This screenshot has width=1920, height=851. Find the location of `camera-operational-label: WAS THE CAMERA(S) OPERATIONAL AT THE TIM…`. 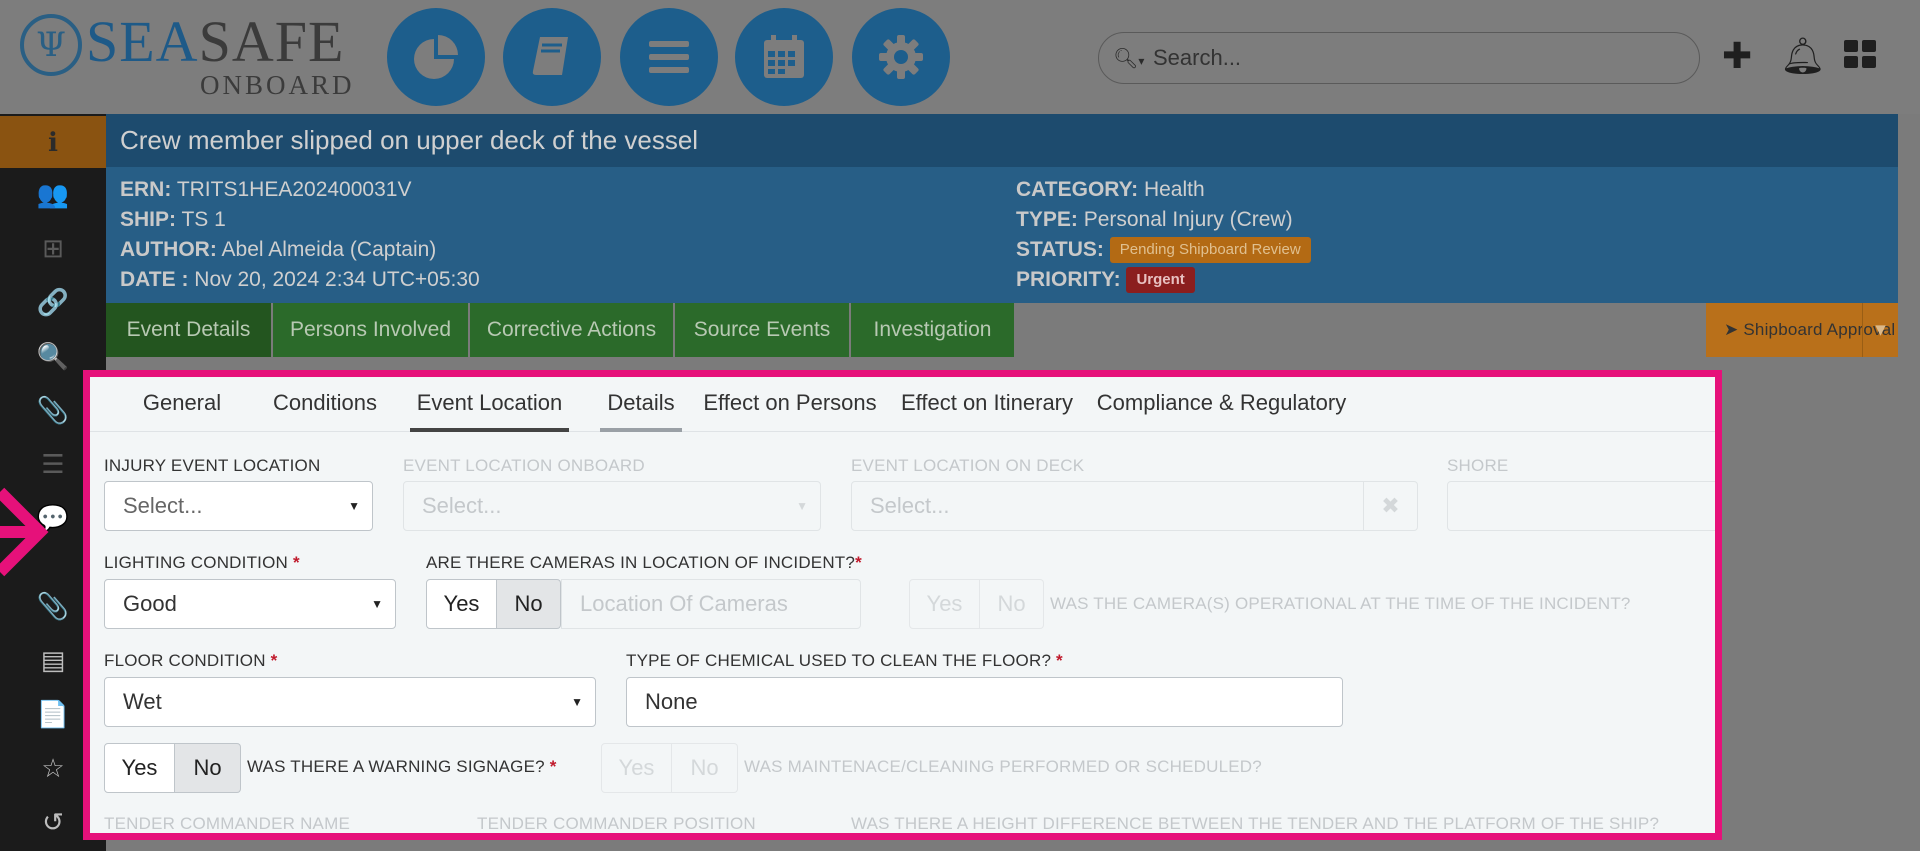

camera-operational-label: WAS THE CAMERA(S) OPERATIONAL AT THE TIM… is located at coordinates (1340, 603).